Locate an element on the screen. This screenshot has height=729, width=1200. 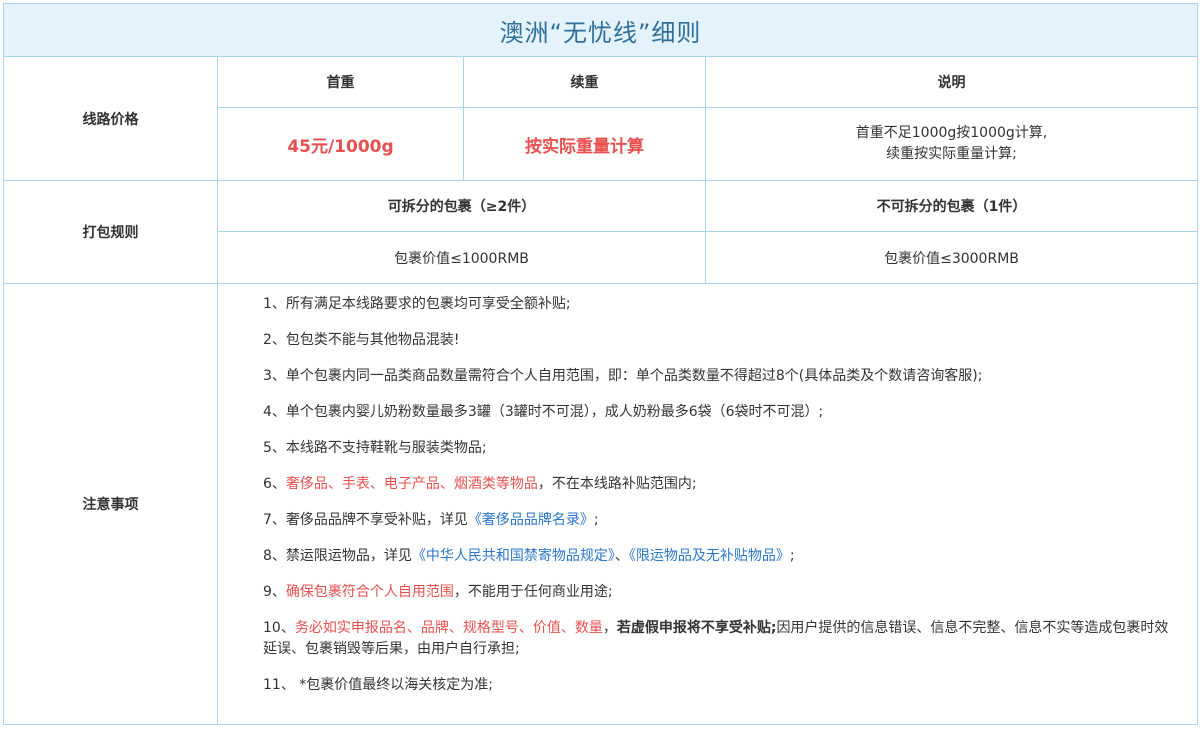
restricted-items-link: 《限运物品及无补贴物品》 is located at coordinates (709, 556).